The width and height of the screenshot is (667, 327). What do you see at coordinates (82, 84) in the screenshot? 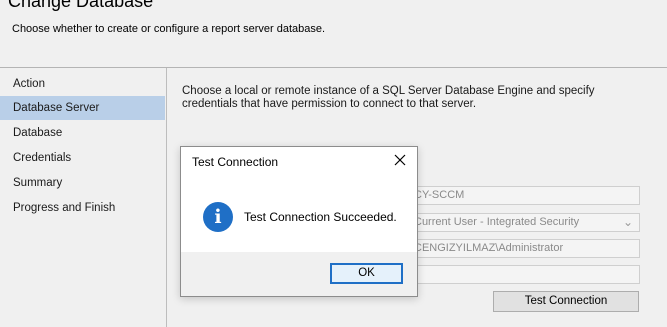
I see `step-action: Action` at bounding box center [82, 84].